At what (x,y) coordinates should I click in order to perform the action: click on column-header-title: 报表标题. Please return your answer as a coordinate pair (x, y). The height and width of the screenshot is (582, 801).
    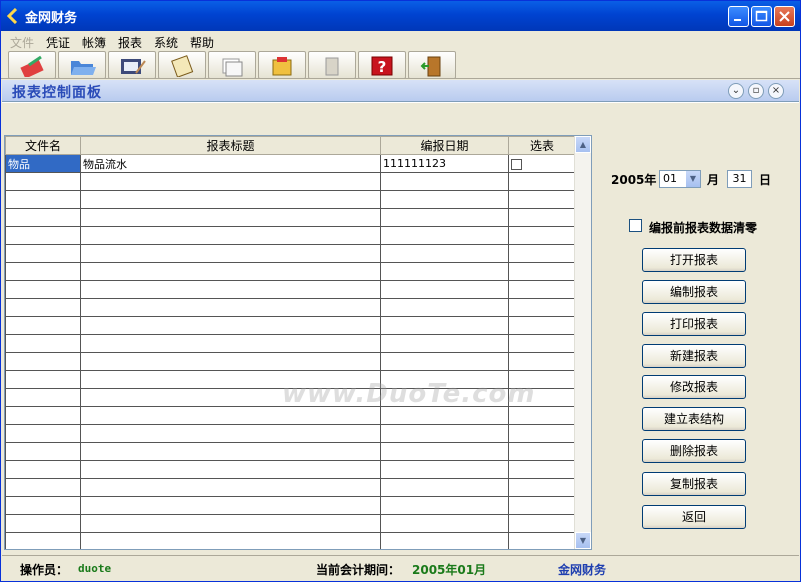
    Looking at the image, I should click on (230, 145).